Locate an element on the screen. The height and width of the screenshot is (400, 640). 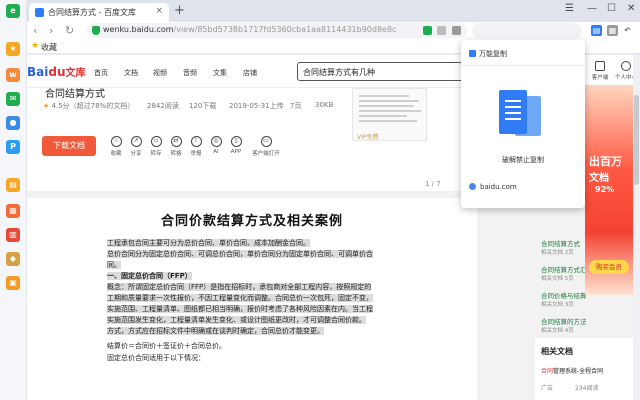
new-tab-button: + is located at coordinates (179, 10).